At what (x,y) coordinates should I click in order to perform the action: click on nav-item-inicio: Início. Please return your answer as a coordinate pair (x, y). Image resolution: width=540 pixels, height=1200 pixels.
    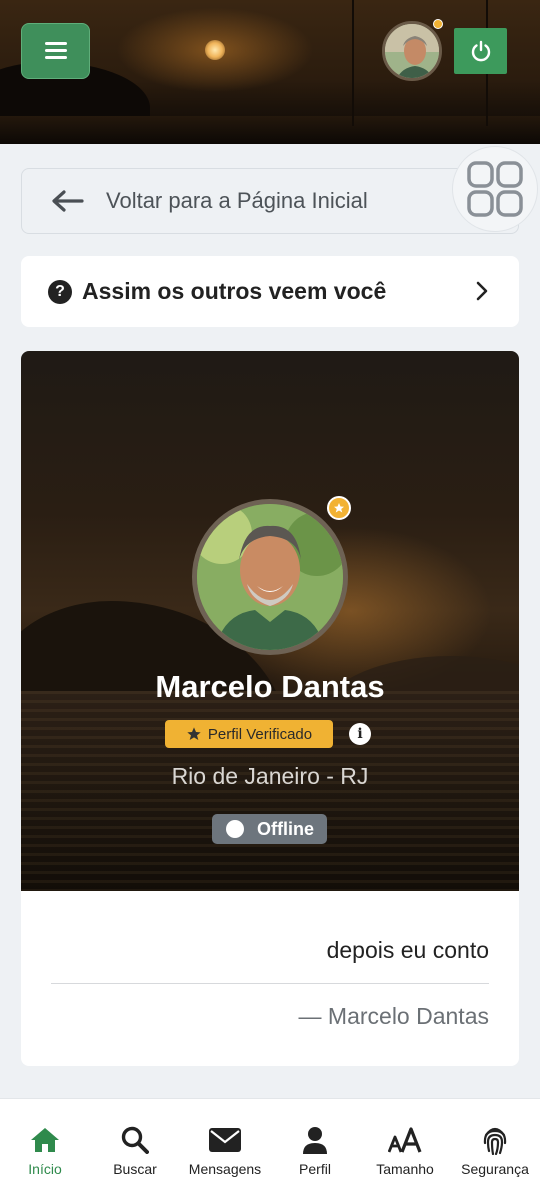
    Looking at the image, I should click on (45, 1149).